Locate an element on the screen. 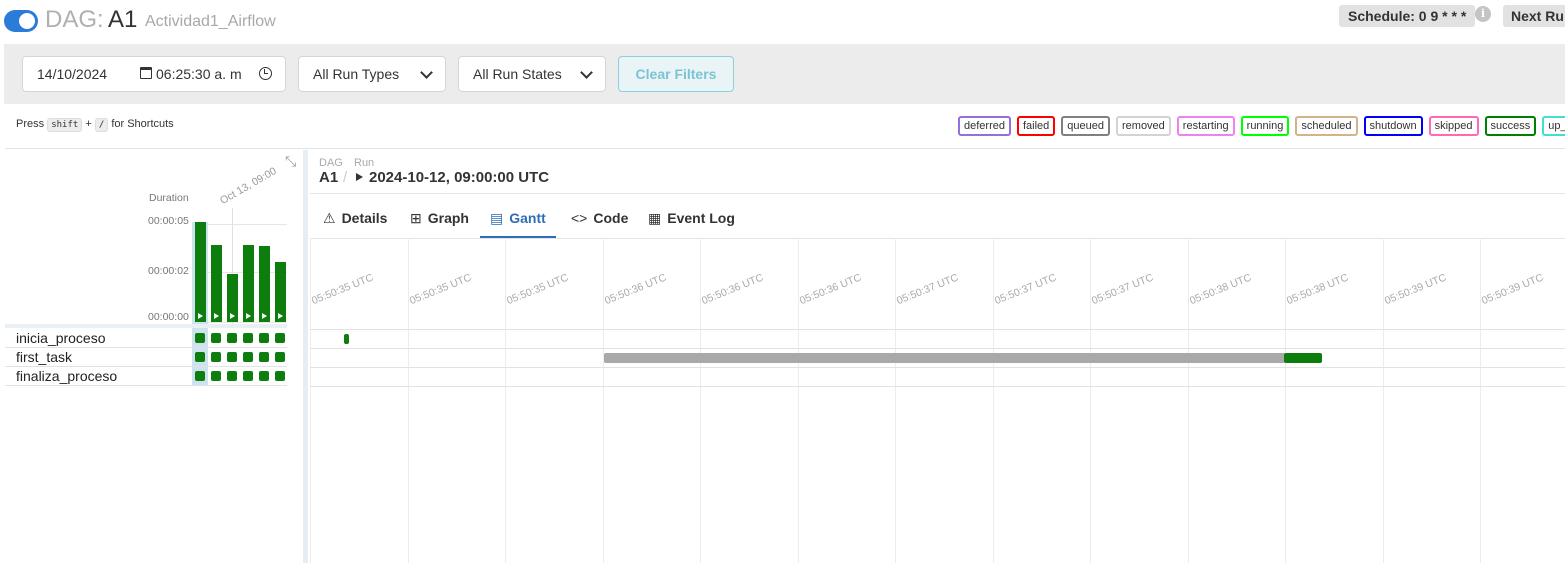  run-types-select: All Run Types is located at coordinates (372, 74).